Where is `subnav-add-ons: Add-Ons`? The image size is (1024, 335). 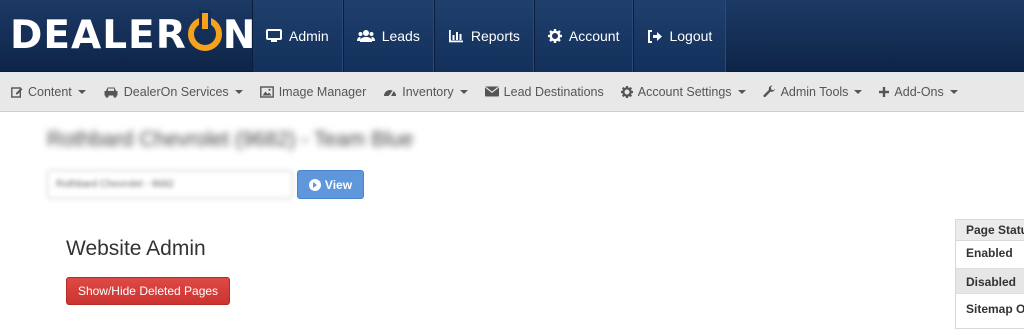 subnav-add-ons: Add-Ons is located at coordinates (918, 91).